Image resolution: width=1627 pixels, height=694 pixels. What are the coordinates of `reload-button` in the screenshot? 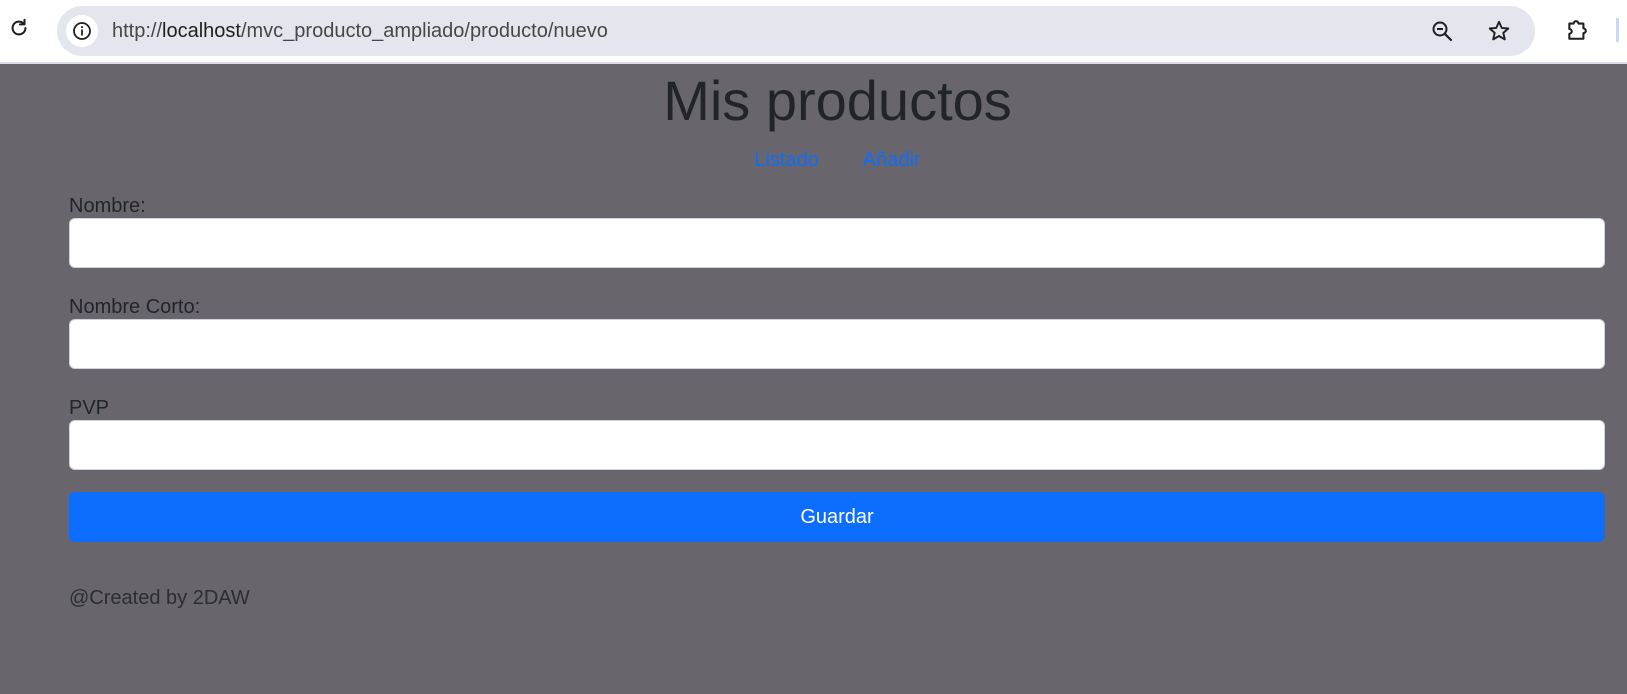 It's located at (19, 28).